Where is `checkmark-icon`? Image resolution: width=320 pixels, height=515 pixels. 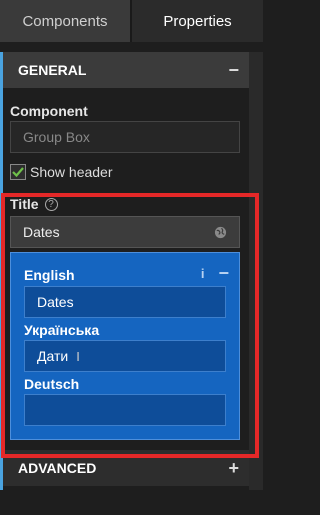 checkmark-icon is located at coordinates (18, 172).